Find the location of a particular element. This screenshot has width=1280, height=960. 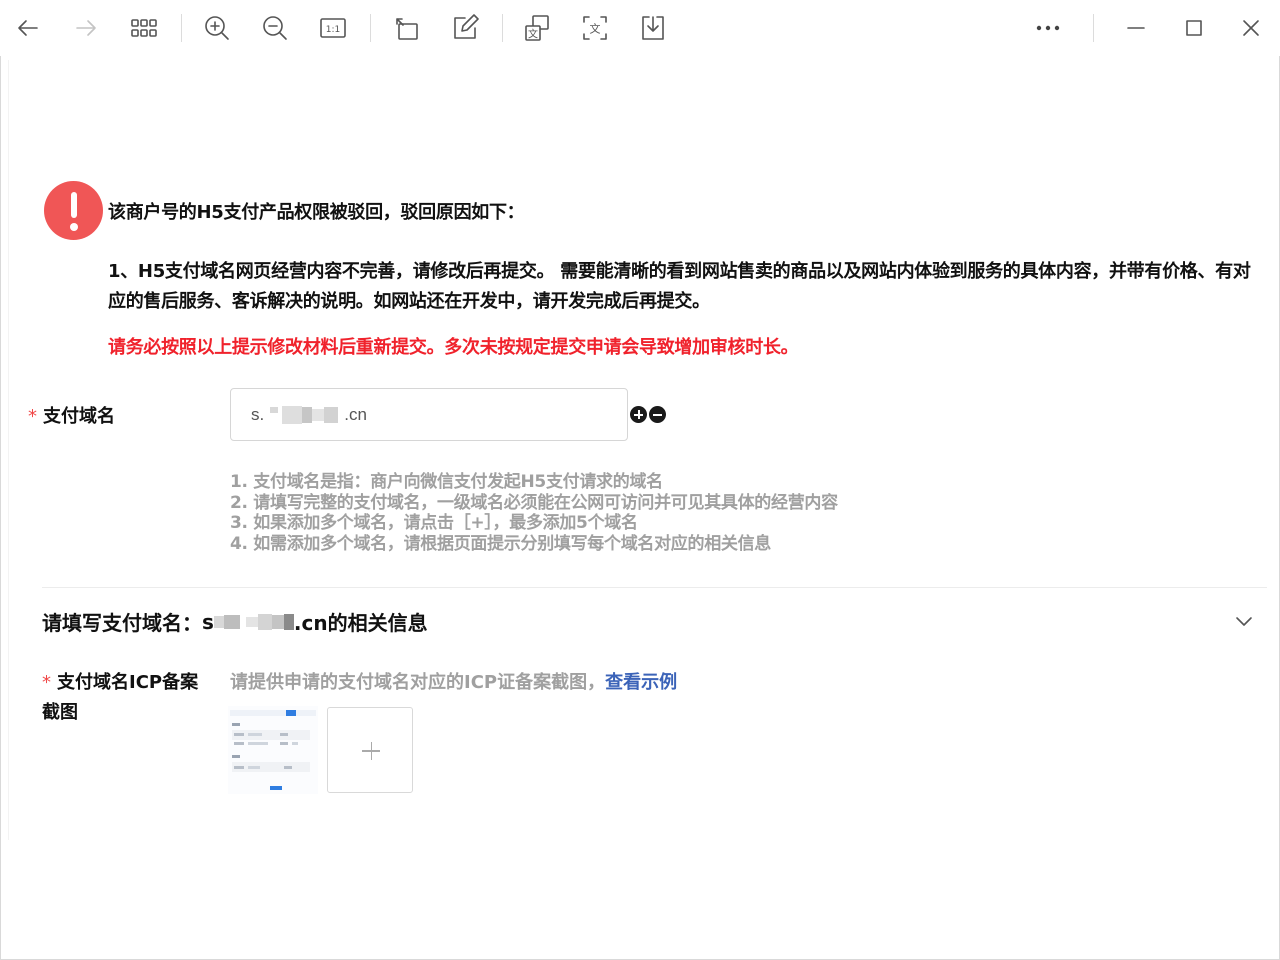

ocr-label: 文 is located at coordinates (595, 29).